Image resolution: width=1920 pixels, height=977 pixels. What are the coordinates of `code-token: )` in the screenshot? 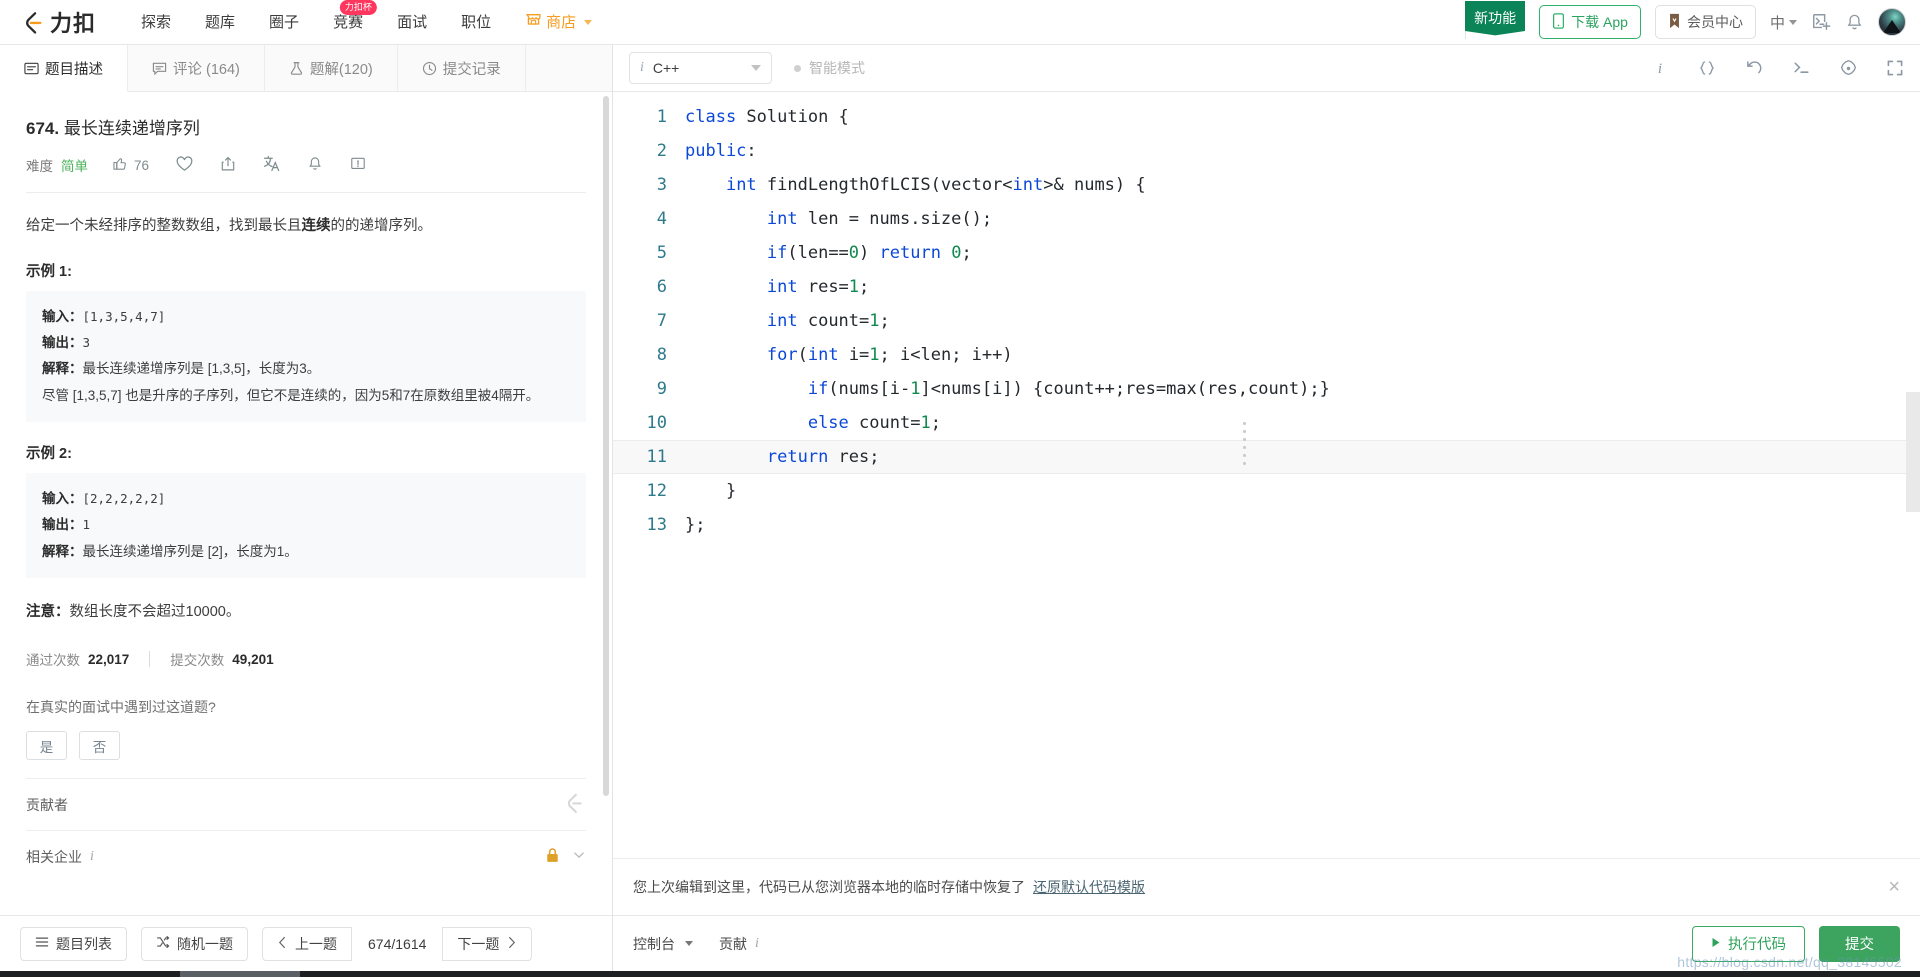 It's located at (869, 253).